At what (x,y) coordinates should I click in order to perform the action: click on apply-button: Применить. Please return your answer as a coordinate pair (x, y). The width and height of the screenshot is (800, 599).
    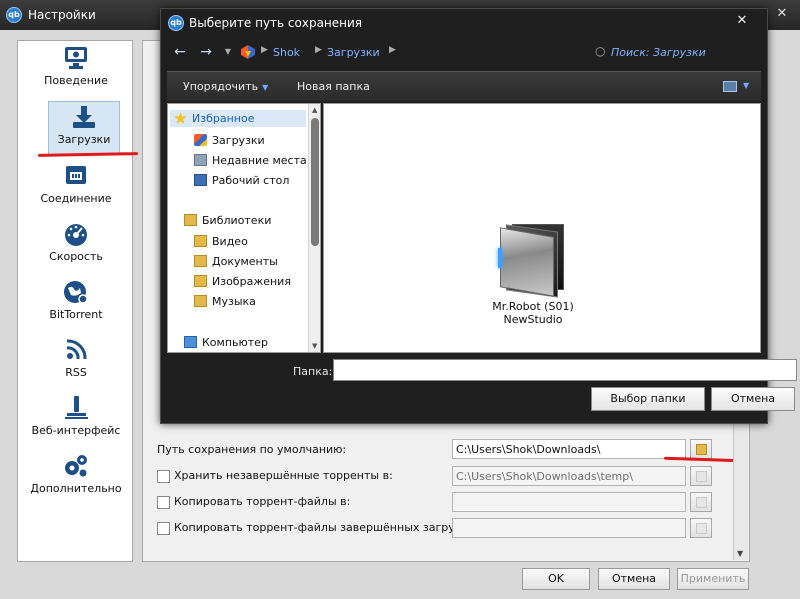
    Looking at the image, I should click on (713, 579).